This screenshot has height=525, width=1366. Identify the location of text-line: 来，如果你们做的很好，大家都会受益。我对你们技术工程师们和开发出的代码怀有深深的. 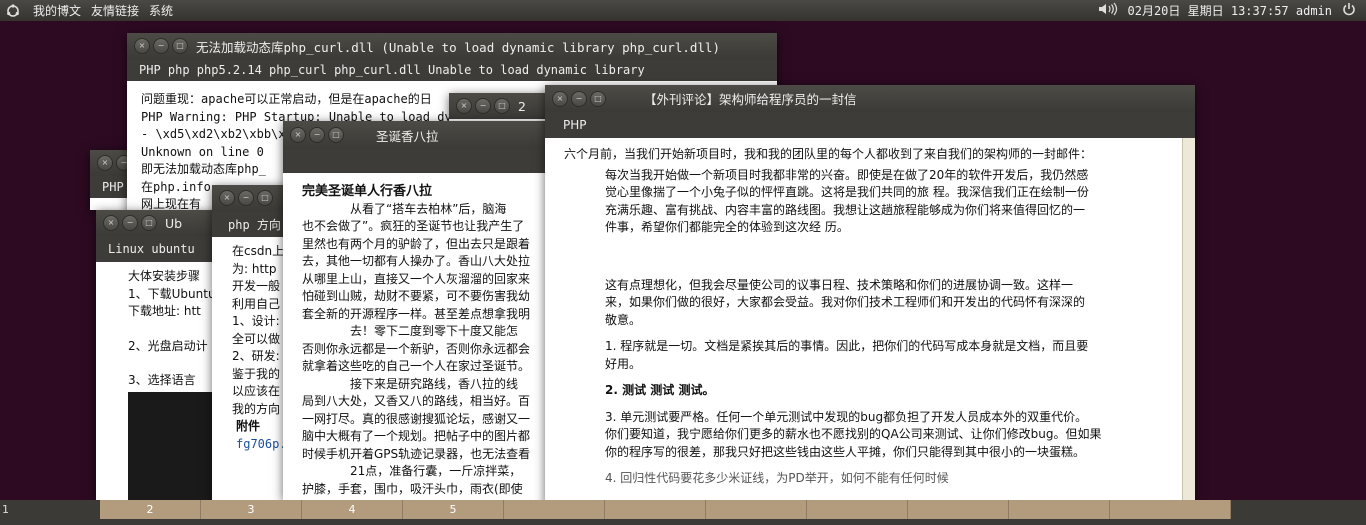
(845, 302).